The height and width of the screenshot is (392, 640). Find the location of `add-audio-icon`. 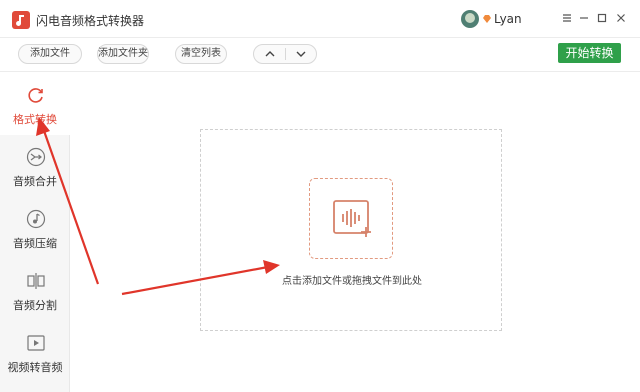

add-audio-icon is located at coordinates (352, 218).